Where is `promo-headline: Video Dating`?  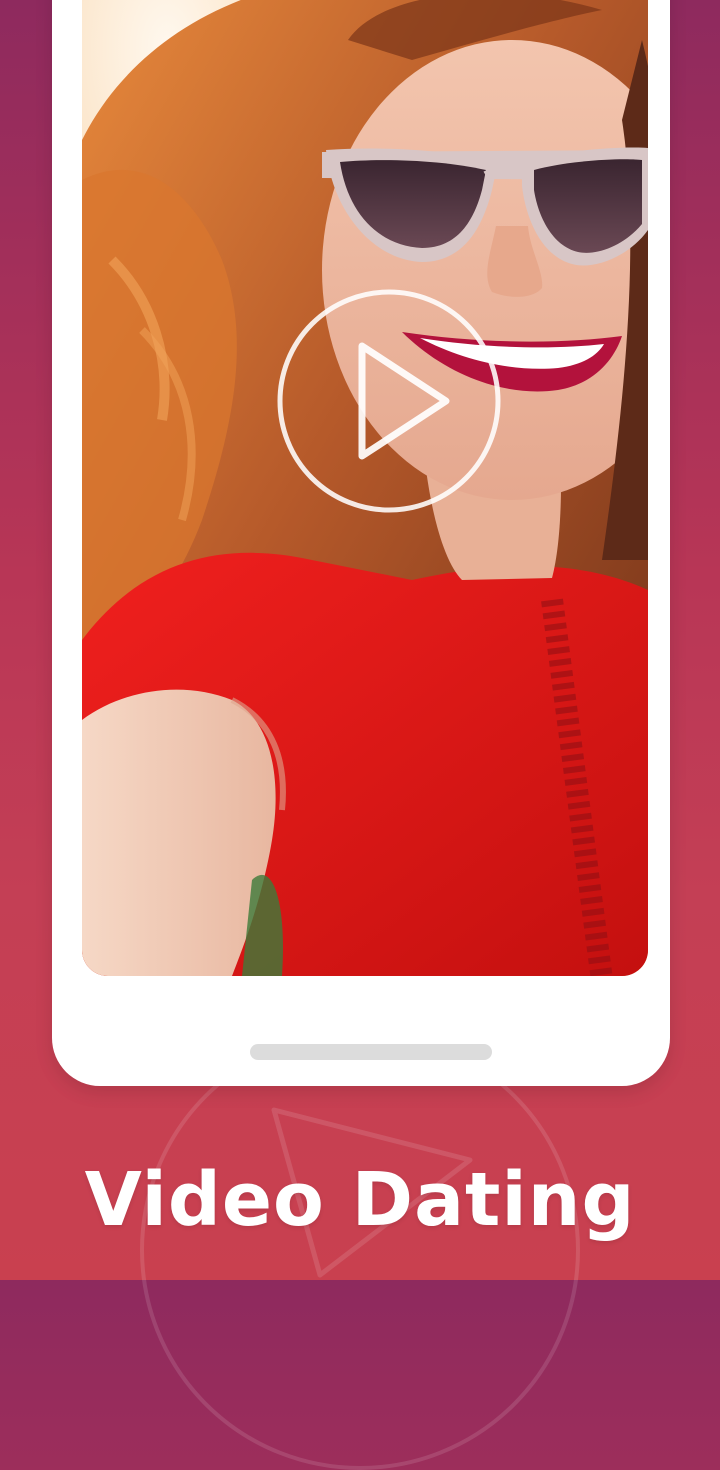 promo-headline: Video Dating is located at coordinates (360, 1200).